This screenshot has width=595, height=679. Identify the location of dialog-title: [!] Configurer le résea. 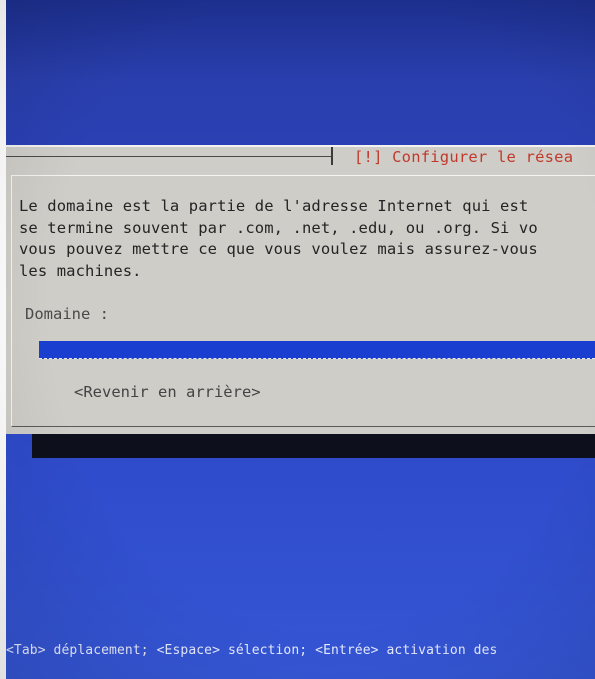
(464, 157).